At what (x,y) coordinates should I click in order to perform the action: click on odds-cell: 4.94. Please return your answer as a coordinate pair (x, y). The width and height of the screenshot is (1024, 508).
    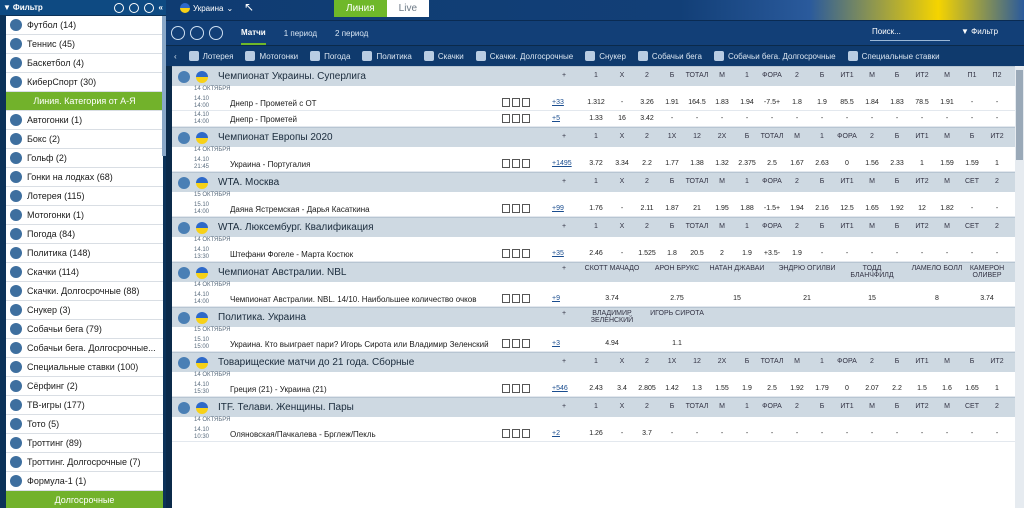
    Looking at the image, I should click on (612, 343).